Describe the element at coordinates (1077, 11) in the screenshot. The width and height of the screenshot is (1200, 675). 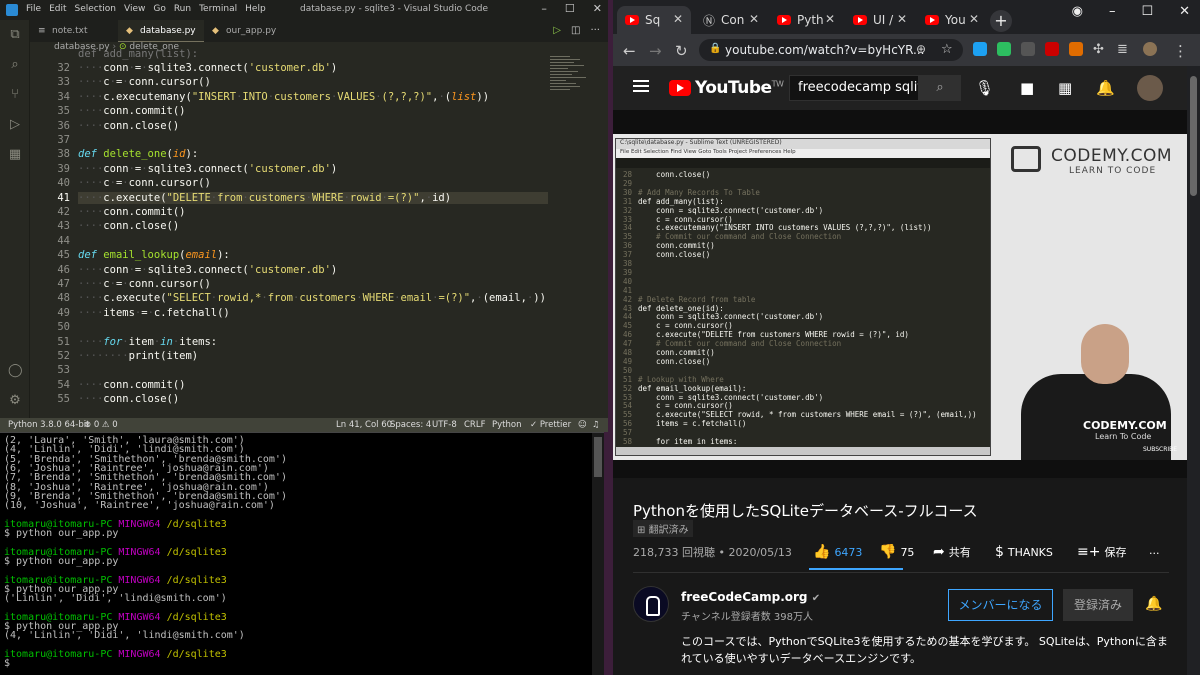
I see `tab-search-icon: ◉` at that location.